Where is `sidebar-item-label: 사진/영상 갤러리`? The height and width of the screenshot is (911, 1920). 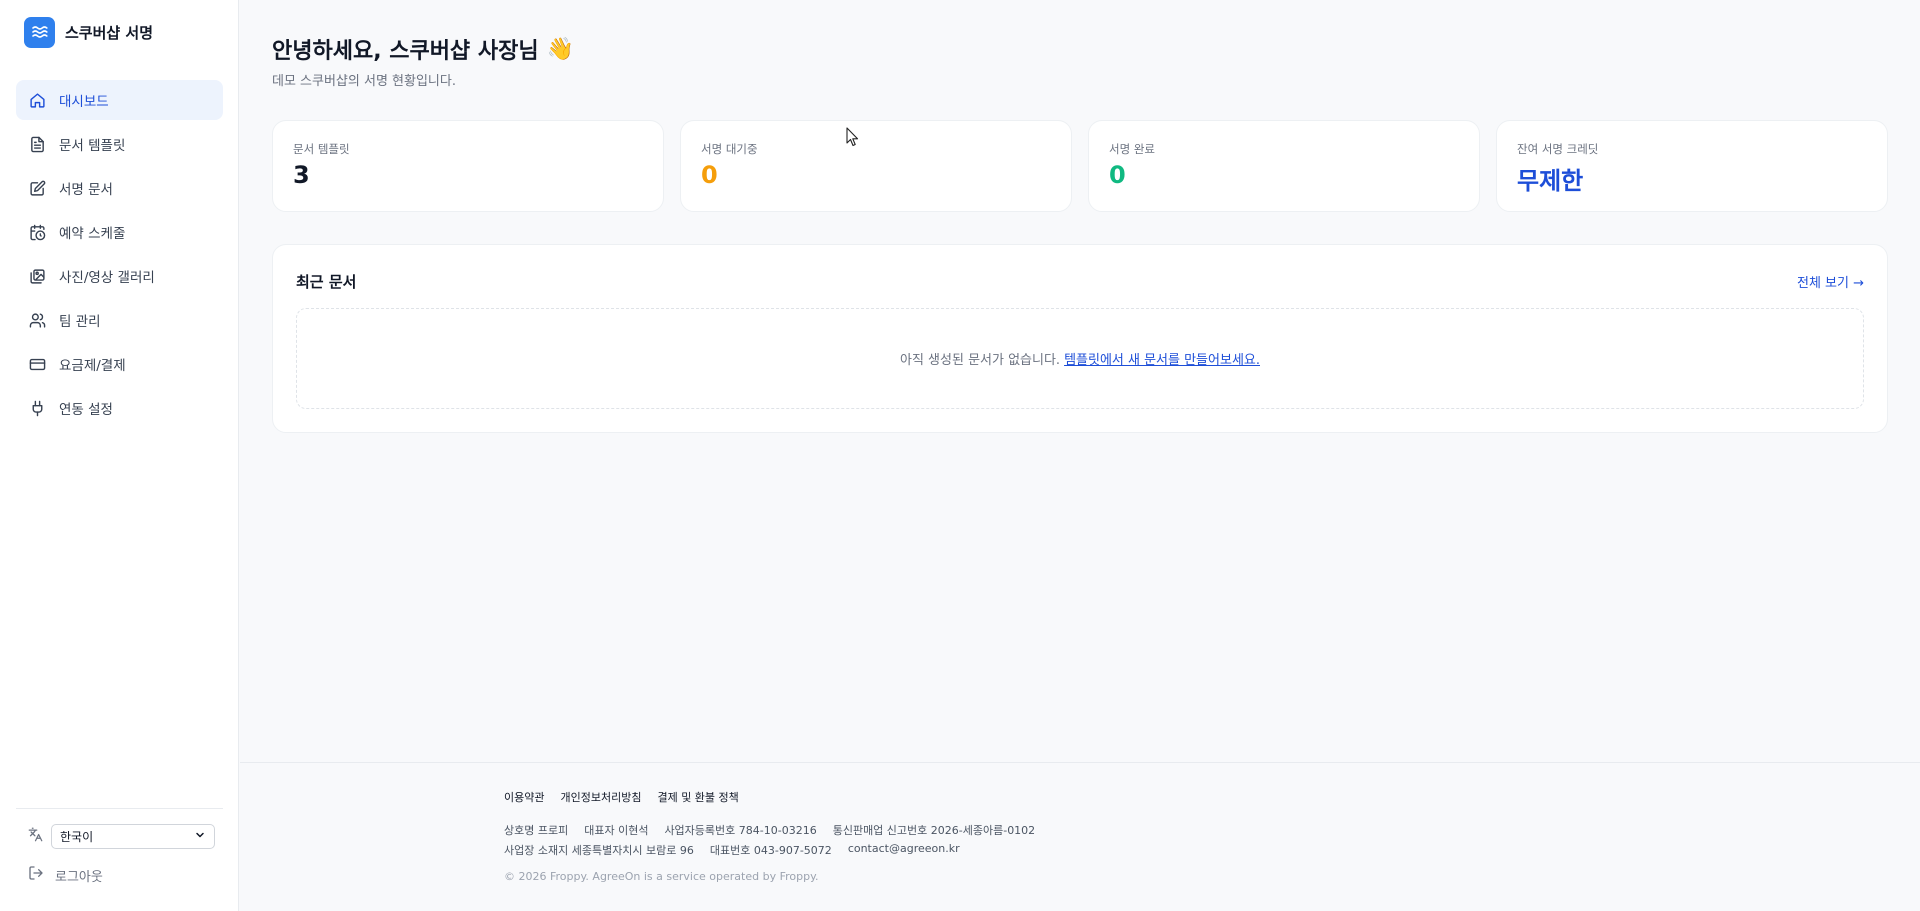 sidebar-item-label: 사진/영상 갤러리 is located at coordinates (107, 278).